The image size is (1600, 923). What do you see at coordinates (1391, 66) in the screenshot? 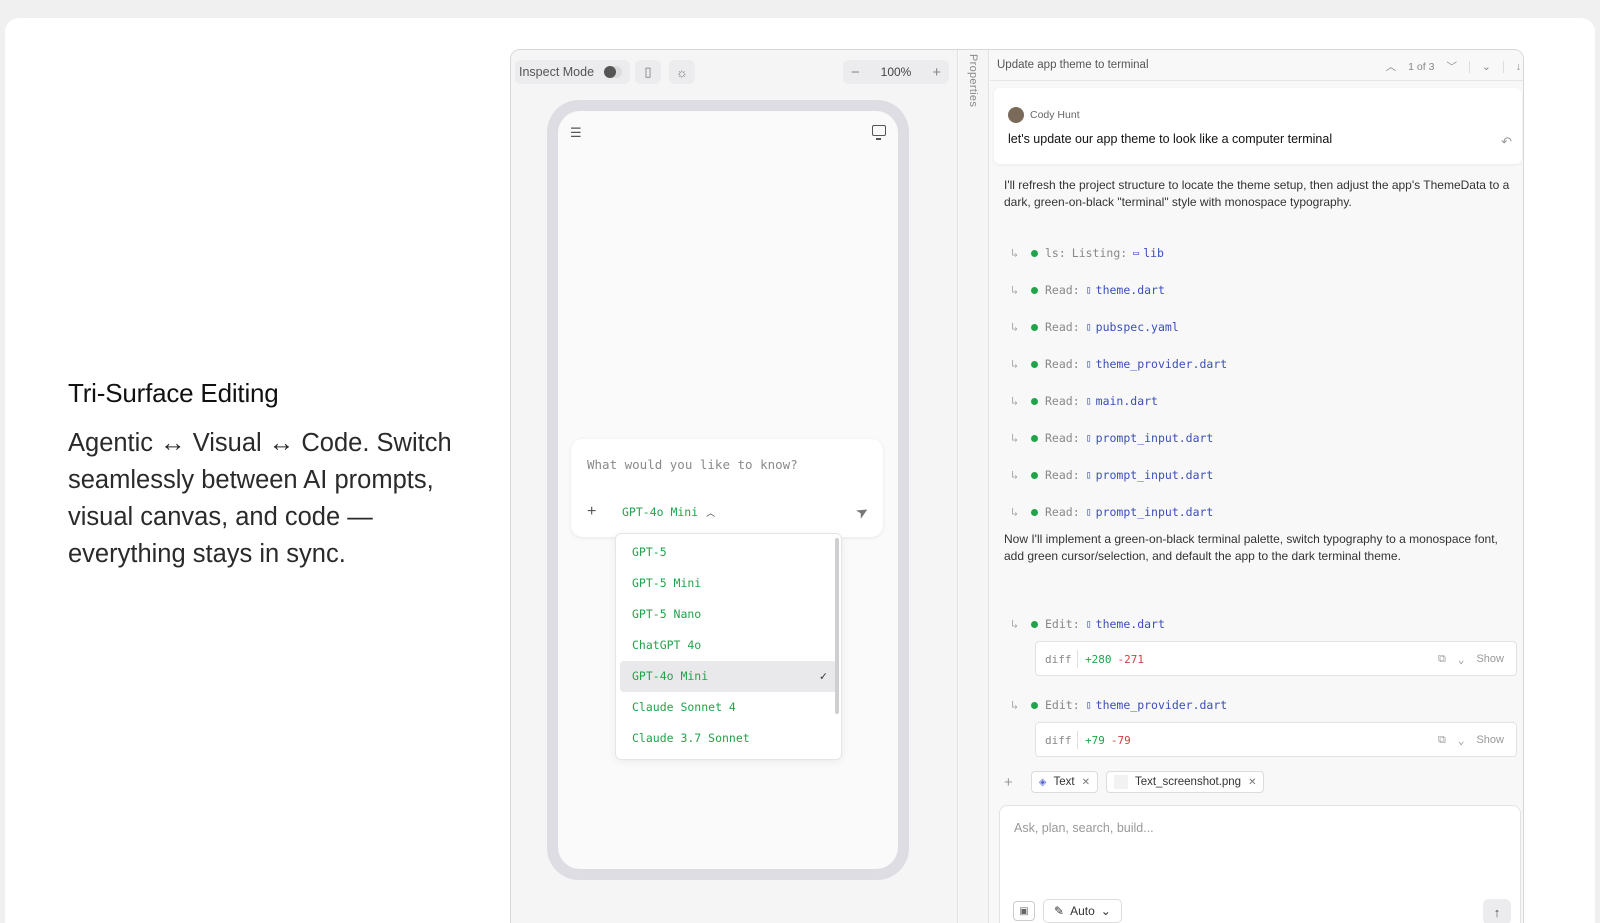
I see `chevron-up-icon: ︿` at bounding box center [1391, 66].